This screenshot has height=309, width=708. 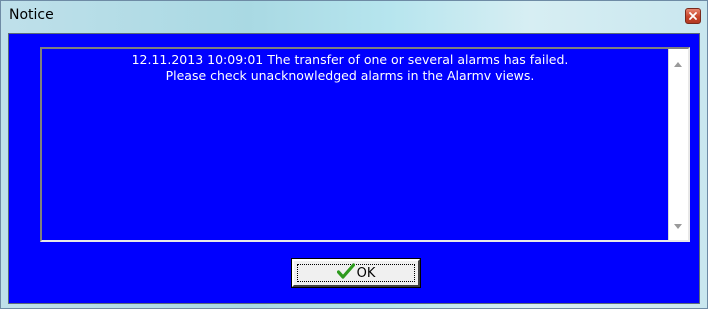 What do you see at coordinates (678, 64) in the screenshot?
I see `scroll-up-arrow-icon` at bounding box center [678, 64].